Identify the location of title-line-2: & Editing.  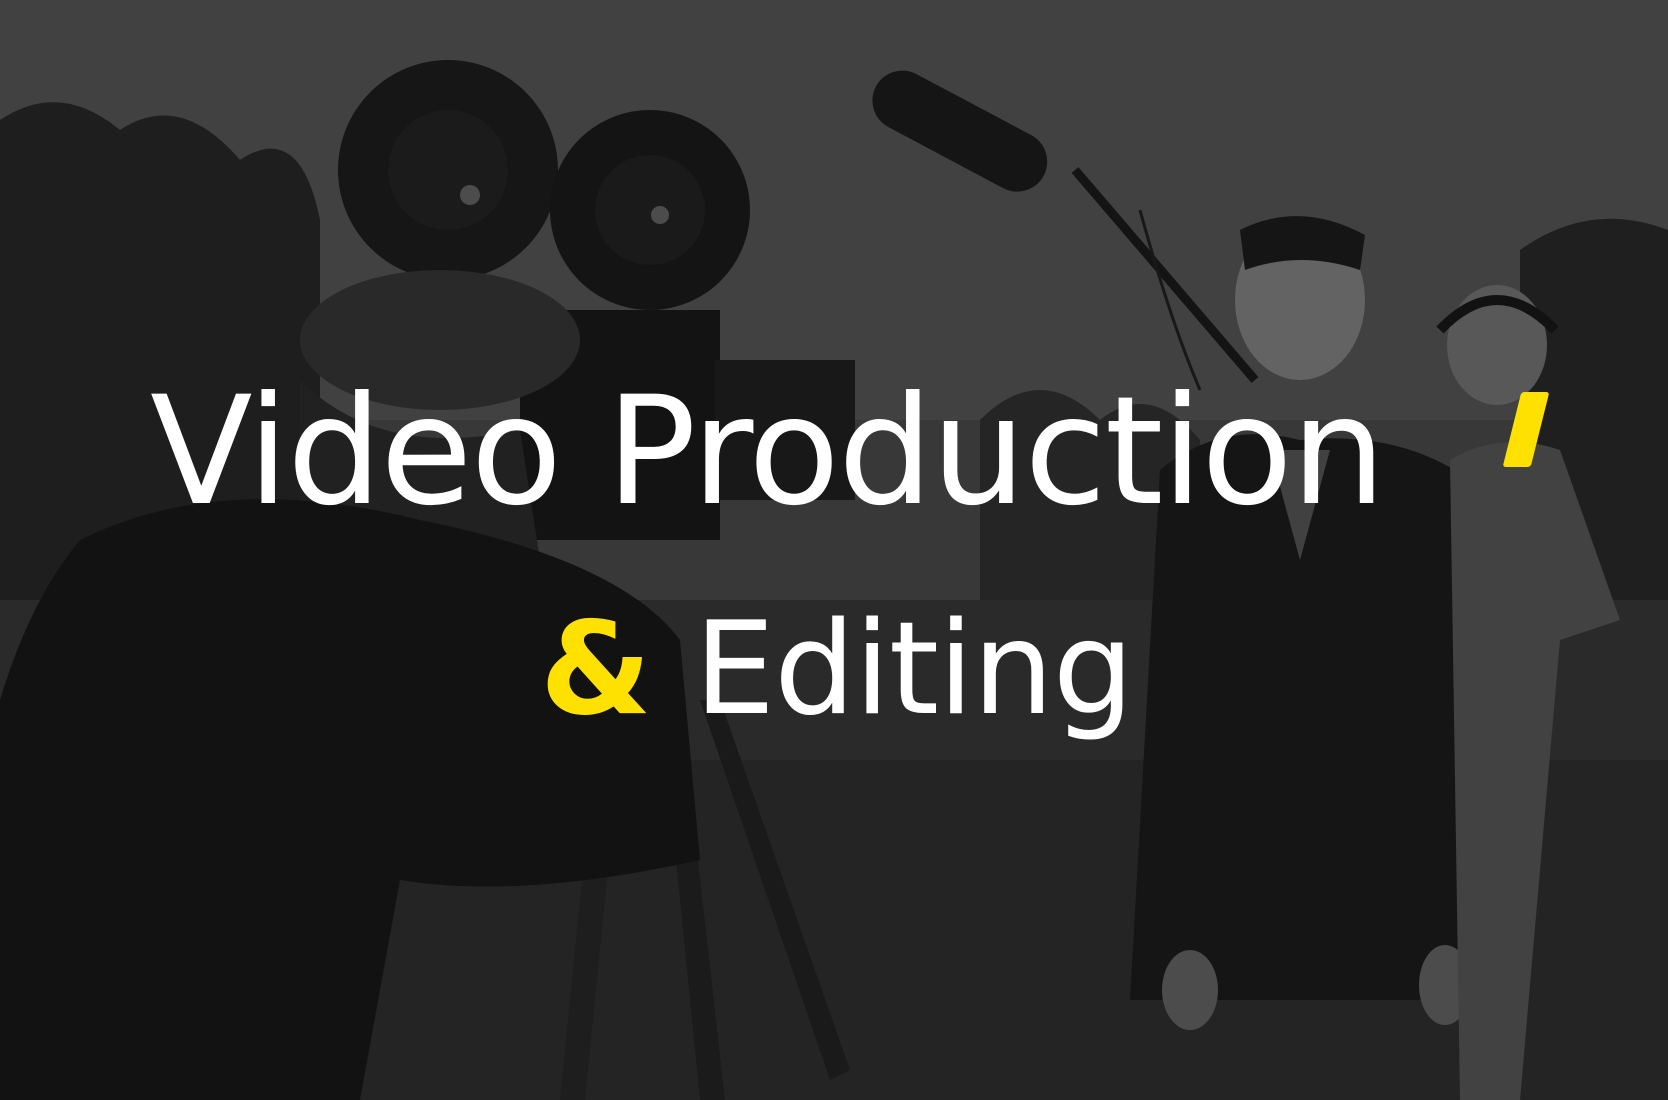
(837, 670).